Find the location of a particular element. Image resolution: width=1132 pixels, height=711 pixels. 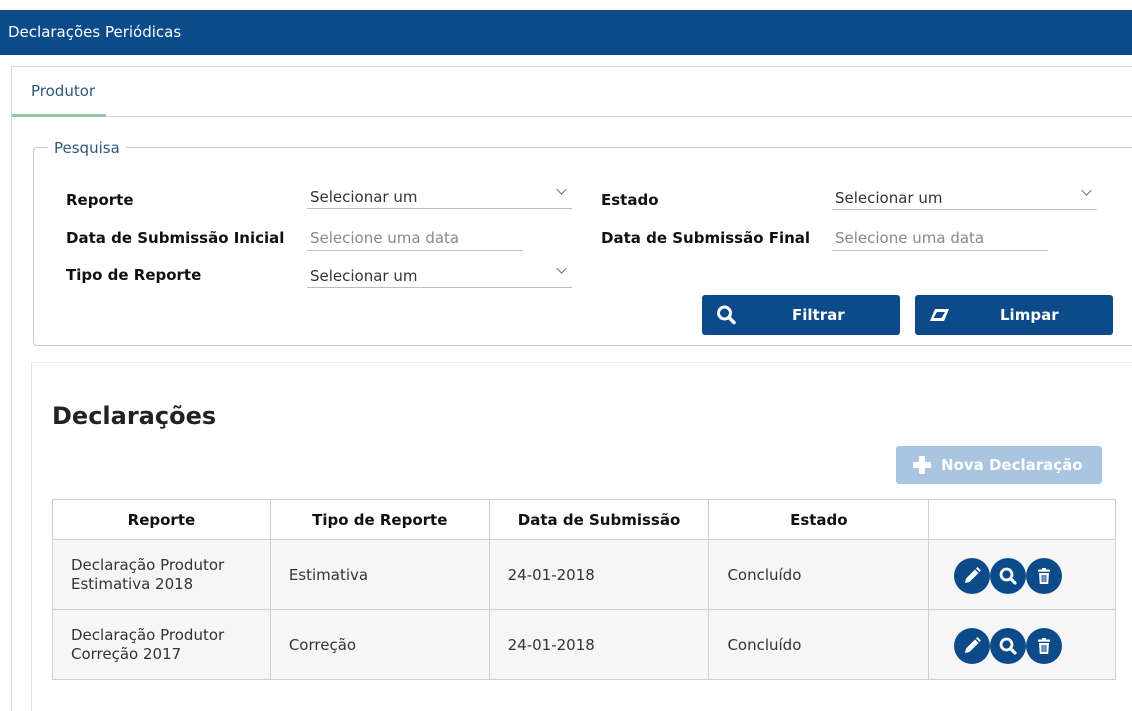

tab-produtor: Produtor is located at coordinates (59, 92).